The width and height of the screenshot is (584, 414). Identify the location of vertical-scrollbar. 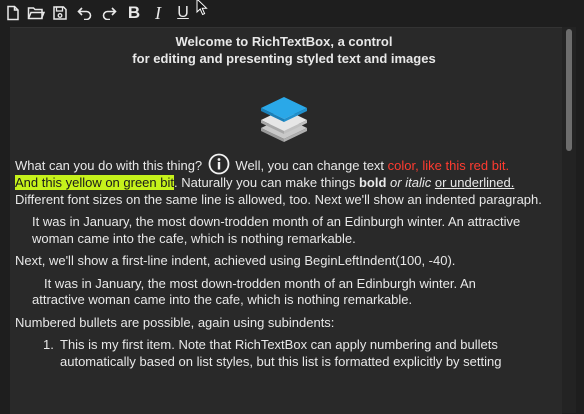
(569, 220).